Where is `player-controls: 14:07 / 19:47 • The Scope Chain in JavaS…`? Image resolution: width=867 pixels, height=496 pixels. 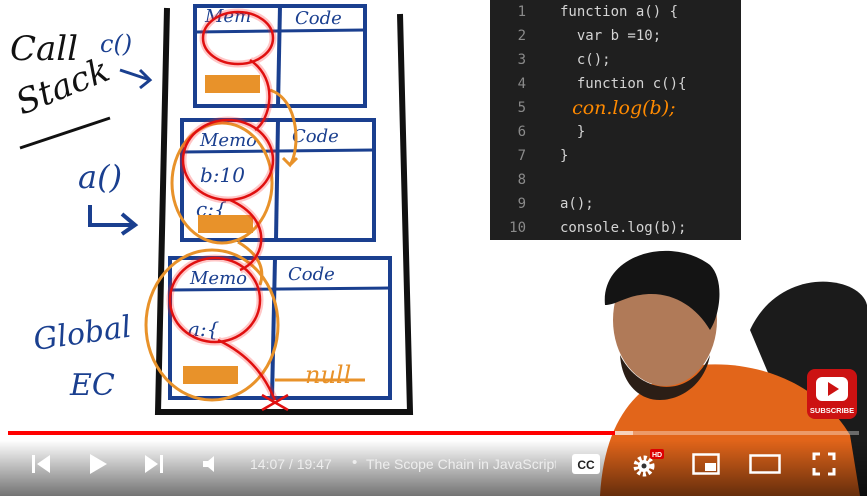
player-controls: 14:07 / 19:47 • The Scope Chain in JavaS… is located at coordinates (433, 468).